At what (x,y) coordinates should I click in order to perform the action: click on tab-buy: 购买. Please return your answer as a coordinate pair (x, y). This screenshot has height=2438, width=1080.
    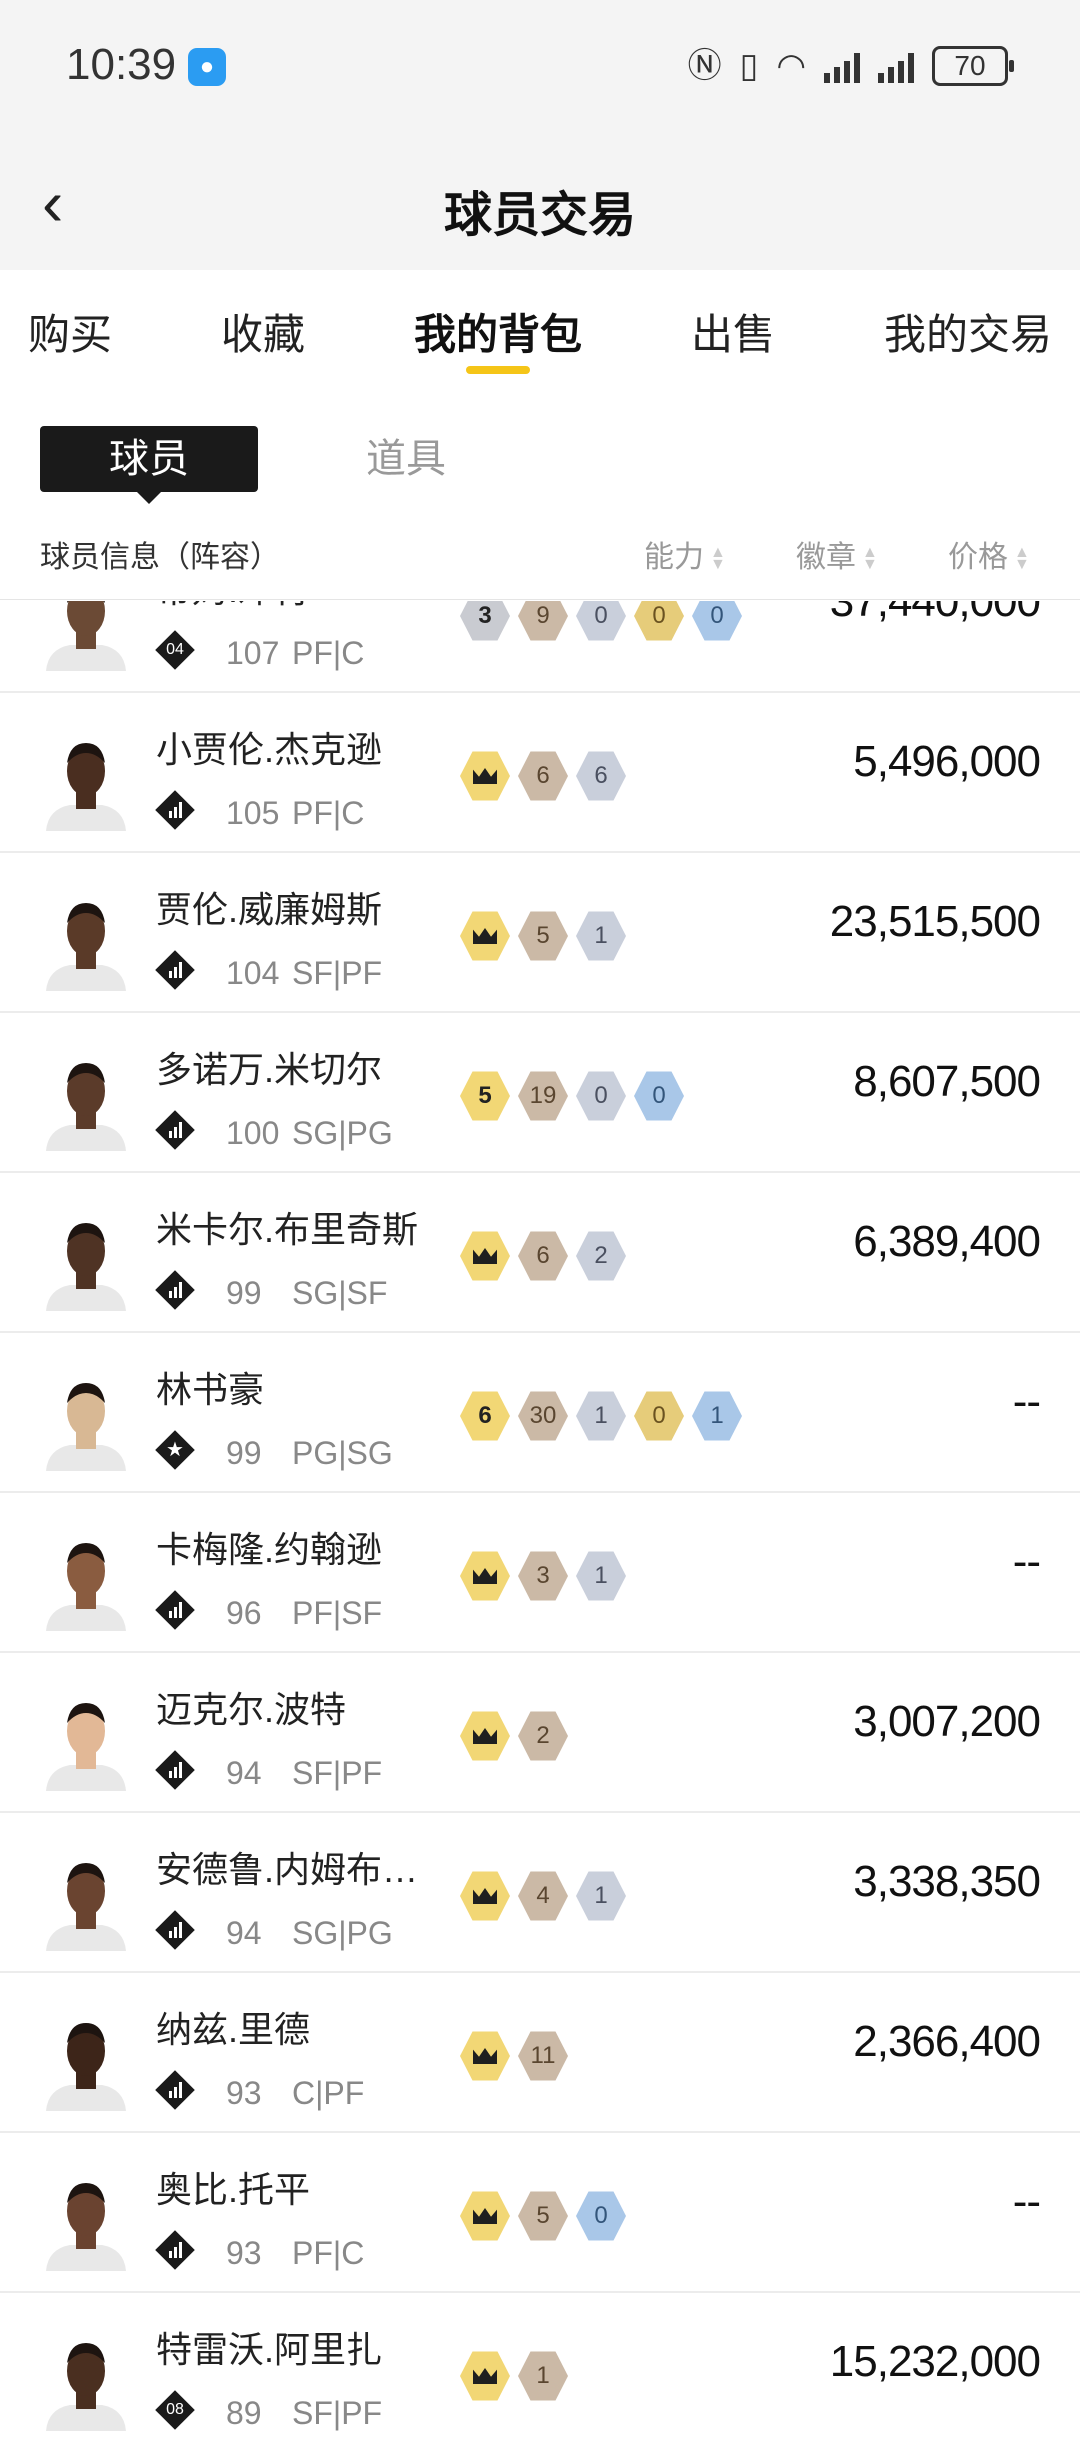
    Looking at the image, I should click on (70, 335).